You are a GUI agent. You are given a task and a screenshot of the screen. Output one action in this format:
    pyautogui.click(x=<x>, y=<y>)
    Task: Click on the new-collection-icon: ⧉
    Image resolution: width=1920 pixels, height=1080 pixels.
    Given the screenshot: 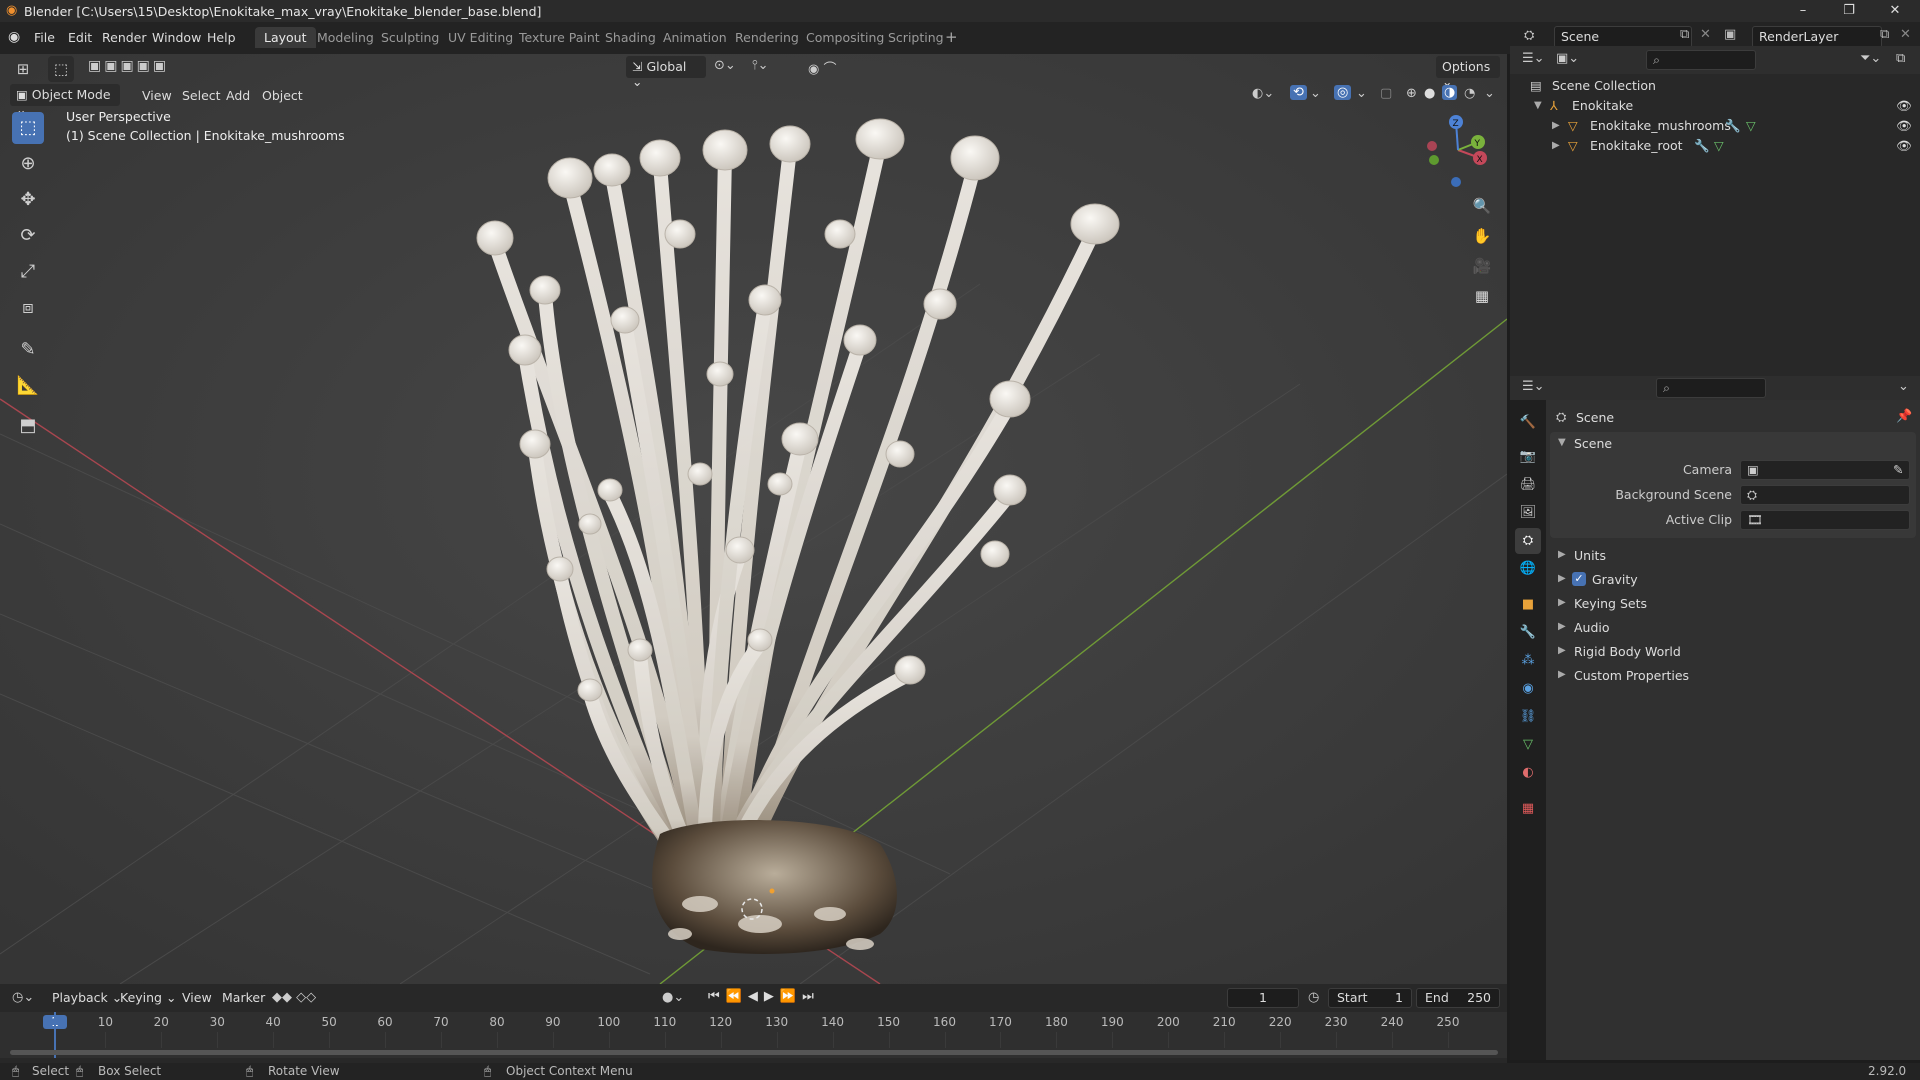 What is the action you would take?
    pyautogui.click(x=1900, y=58)
    